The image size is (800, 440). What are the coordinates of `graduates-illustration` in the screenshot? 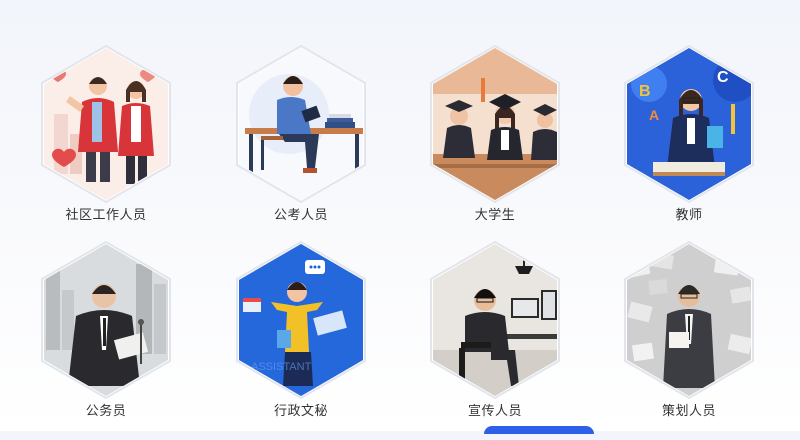 It's located at (495, 124).